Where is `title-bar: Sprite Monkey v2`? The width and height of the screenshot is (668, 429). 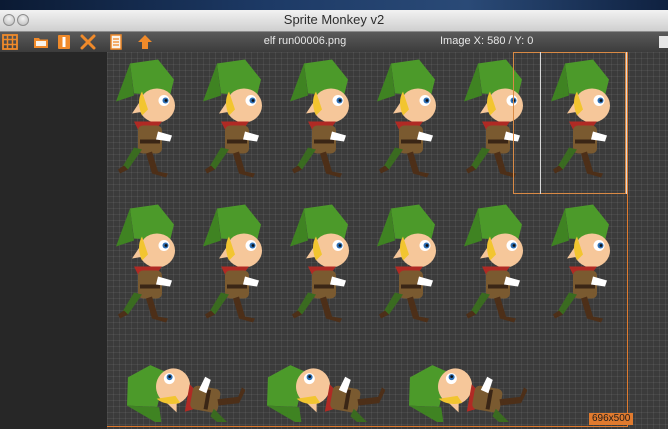 title-bar: Sprite Monkey v2 is located at coordinates (334, 21).